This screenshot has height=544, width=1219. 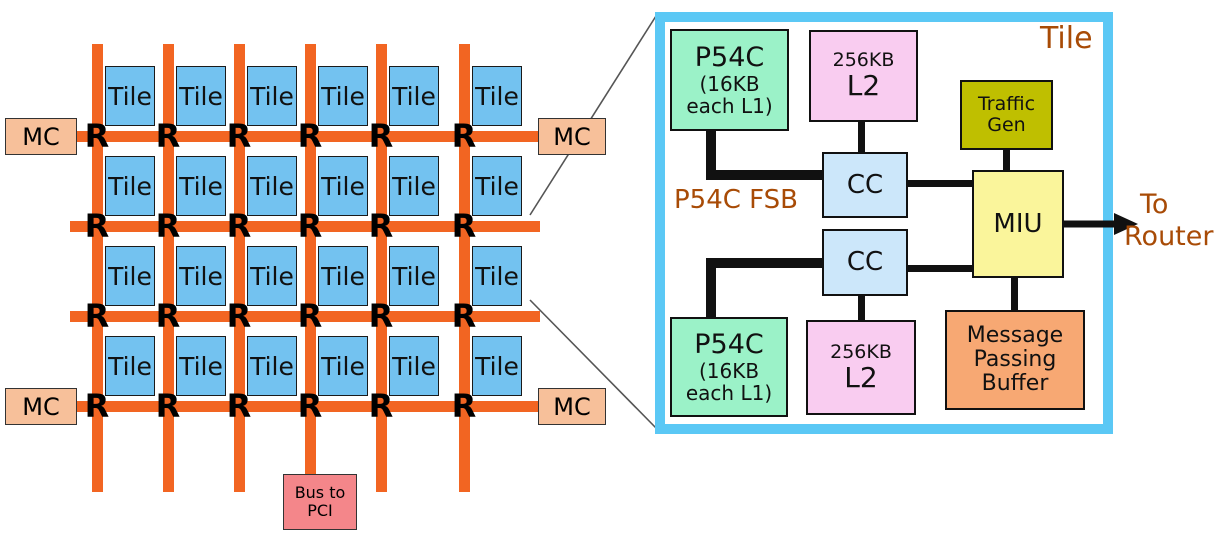 What do you see at coordinates (729, 105) in the screenshot?
I see `block-core-top-line3: each L1)` at bounding box center [729, 105].